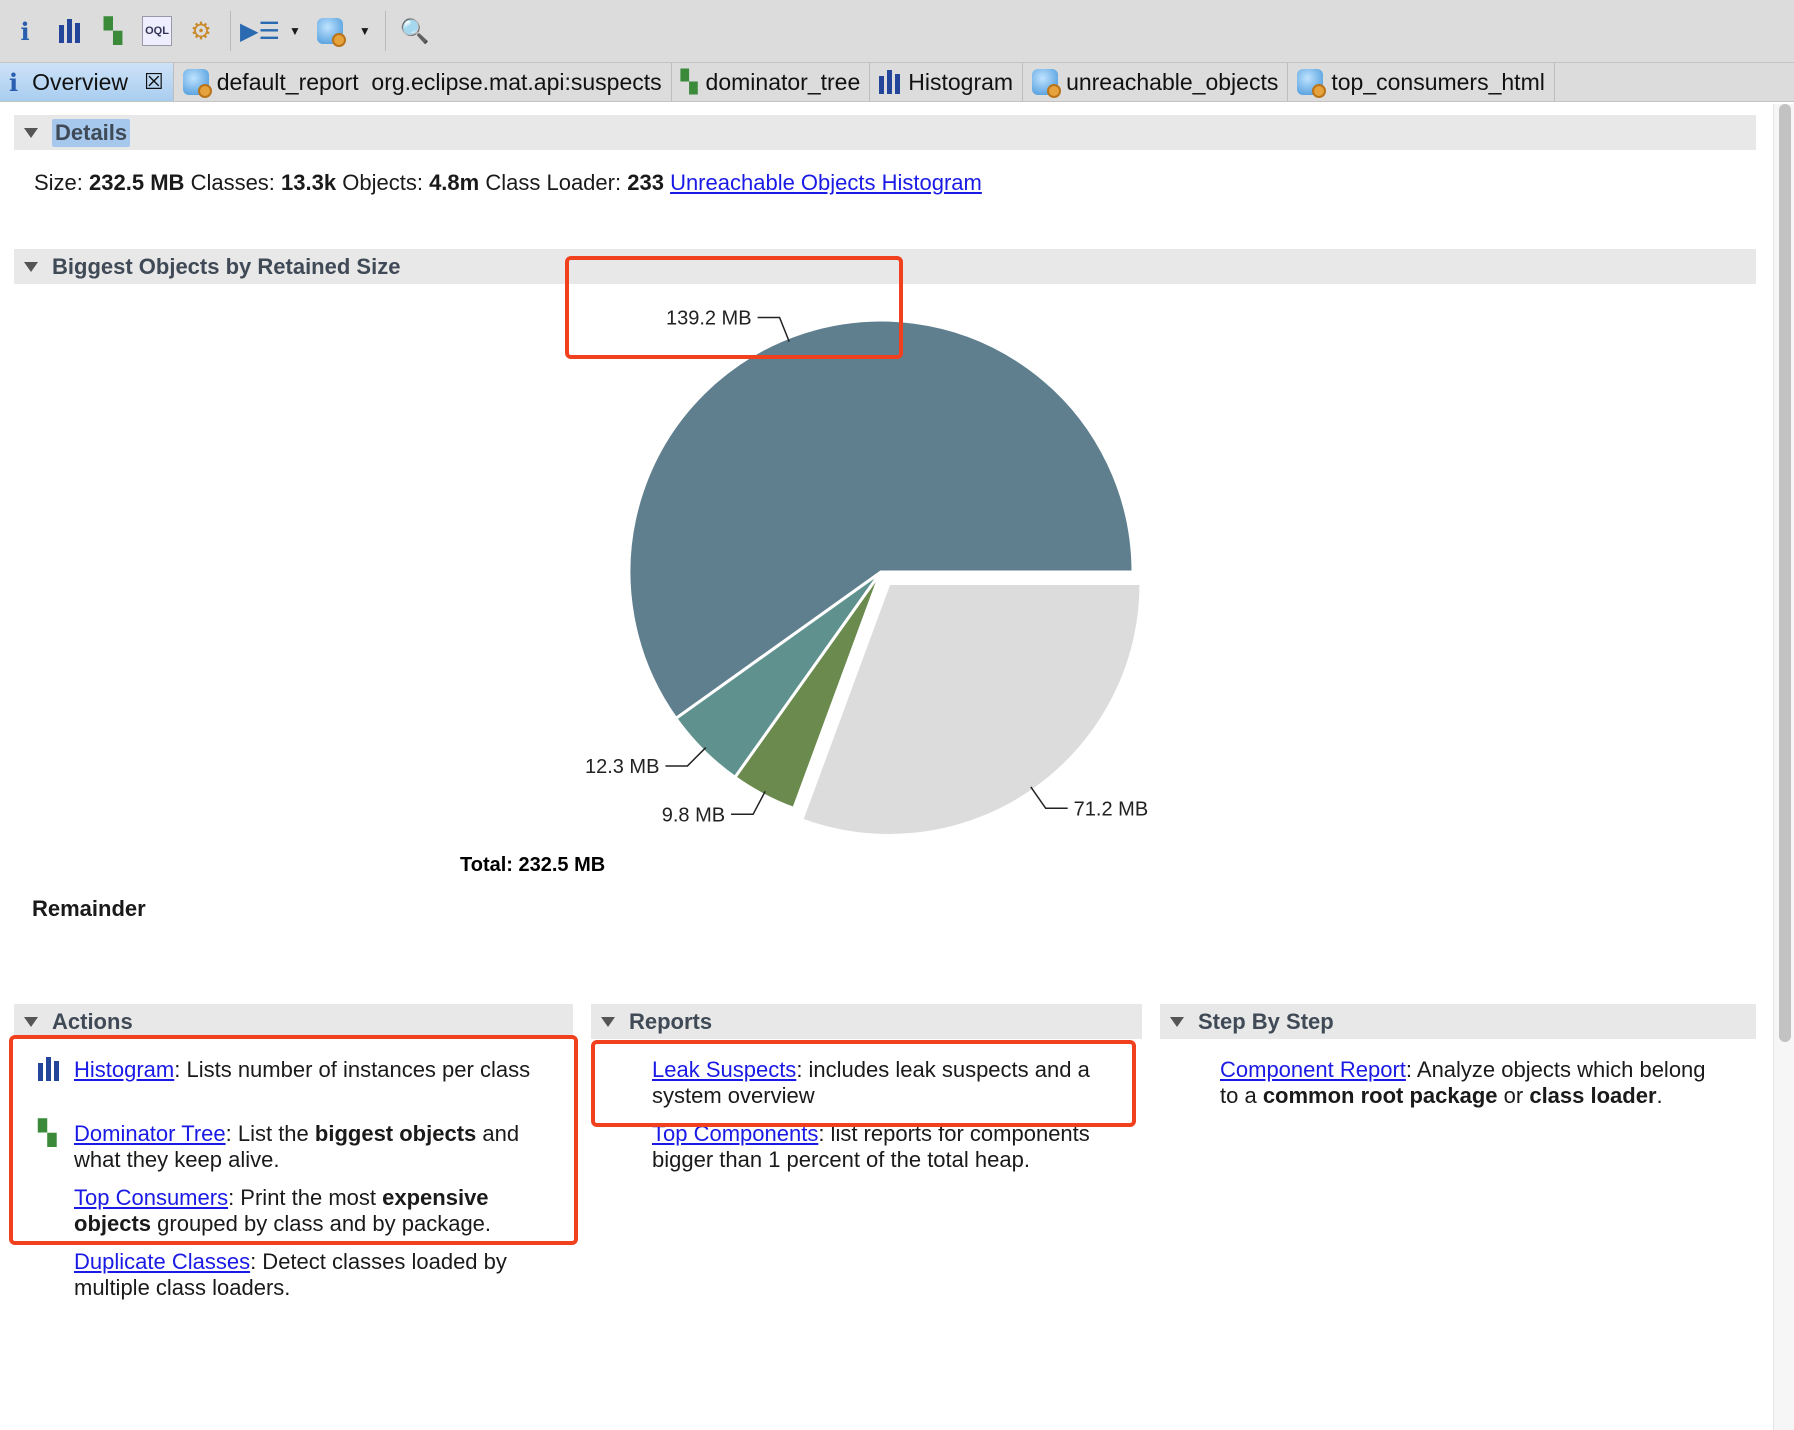 This screenshot has height=1430, width=1794. What do you see at coordinates (89, 908) in the screenshot?
I see `remainder-label: Remainder` at bounding box center [89, 908].